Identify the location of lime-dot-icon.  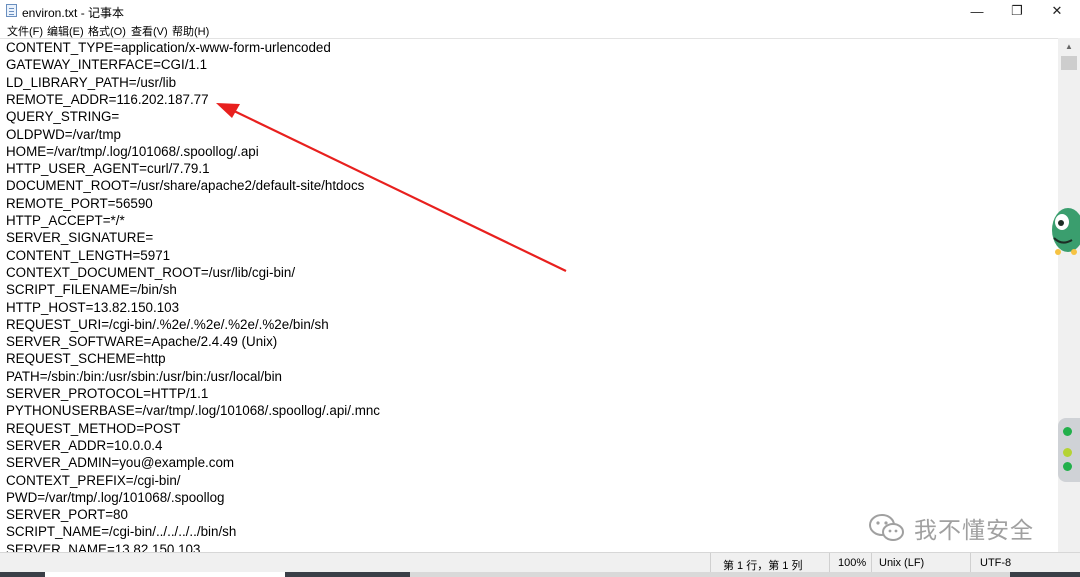
(1067, 452).